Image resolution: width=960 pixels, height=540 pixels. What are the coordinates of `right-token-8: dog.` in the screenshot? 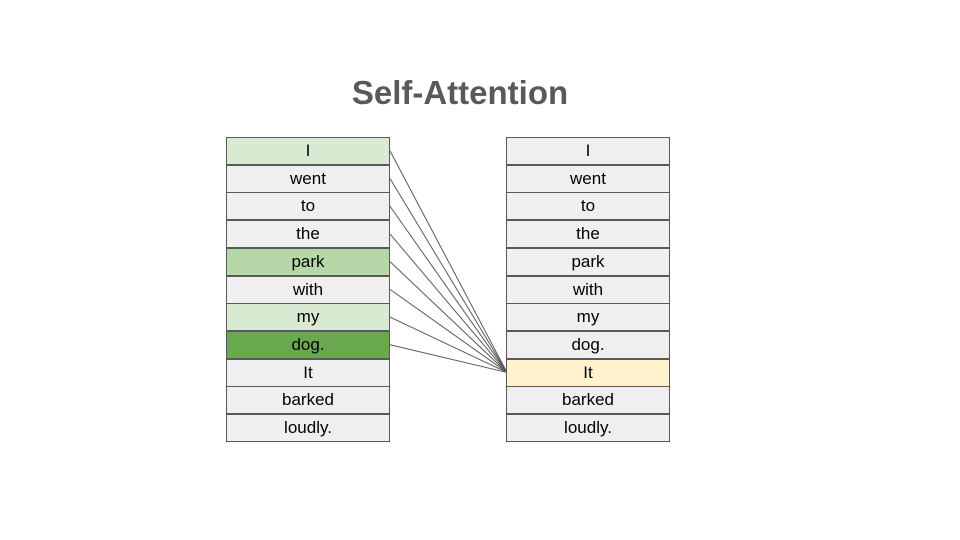 It's located at (588, 344).